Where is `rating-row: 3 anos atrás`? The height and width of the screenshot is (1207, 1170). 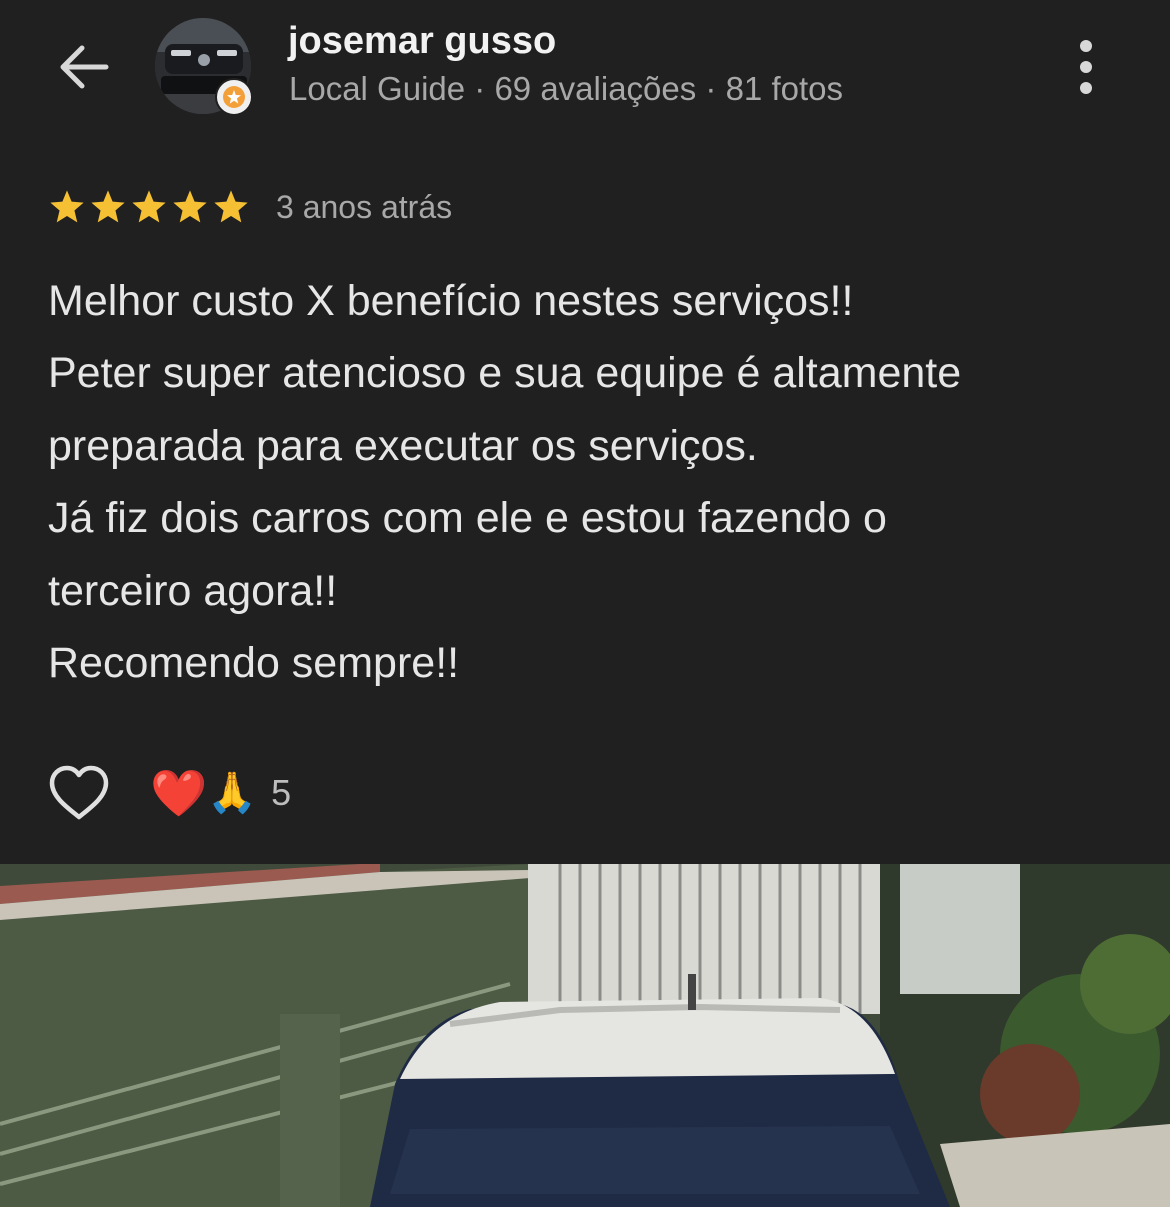 rating-row: 3 anos atrás is located at coordinates (250, 207).